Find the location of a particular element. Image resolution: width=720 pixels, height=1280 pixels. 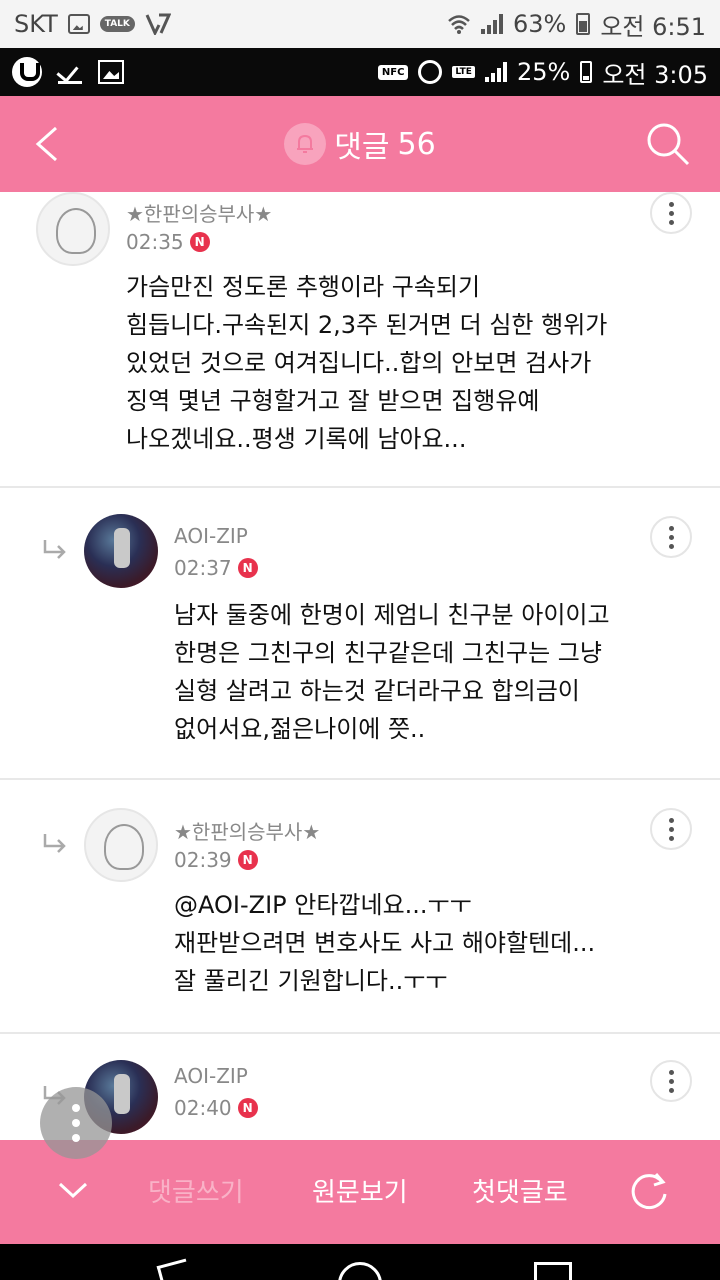

chevron-down-icon is located at coordinates (73, 1190).